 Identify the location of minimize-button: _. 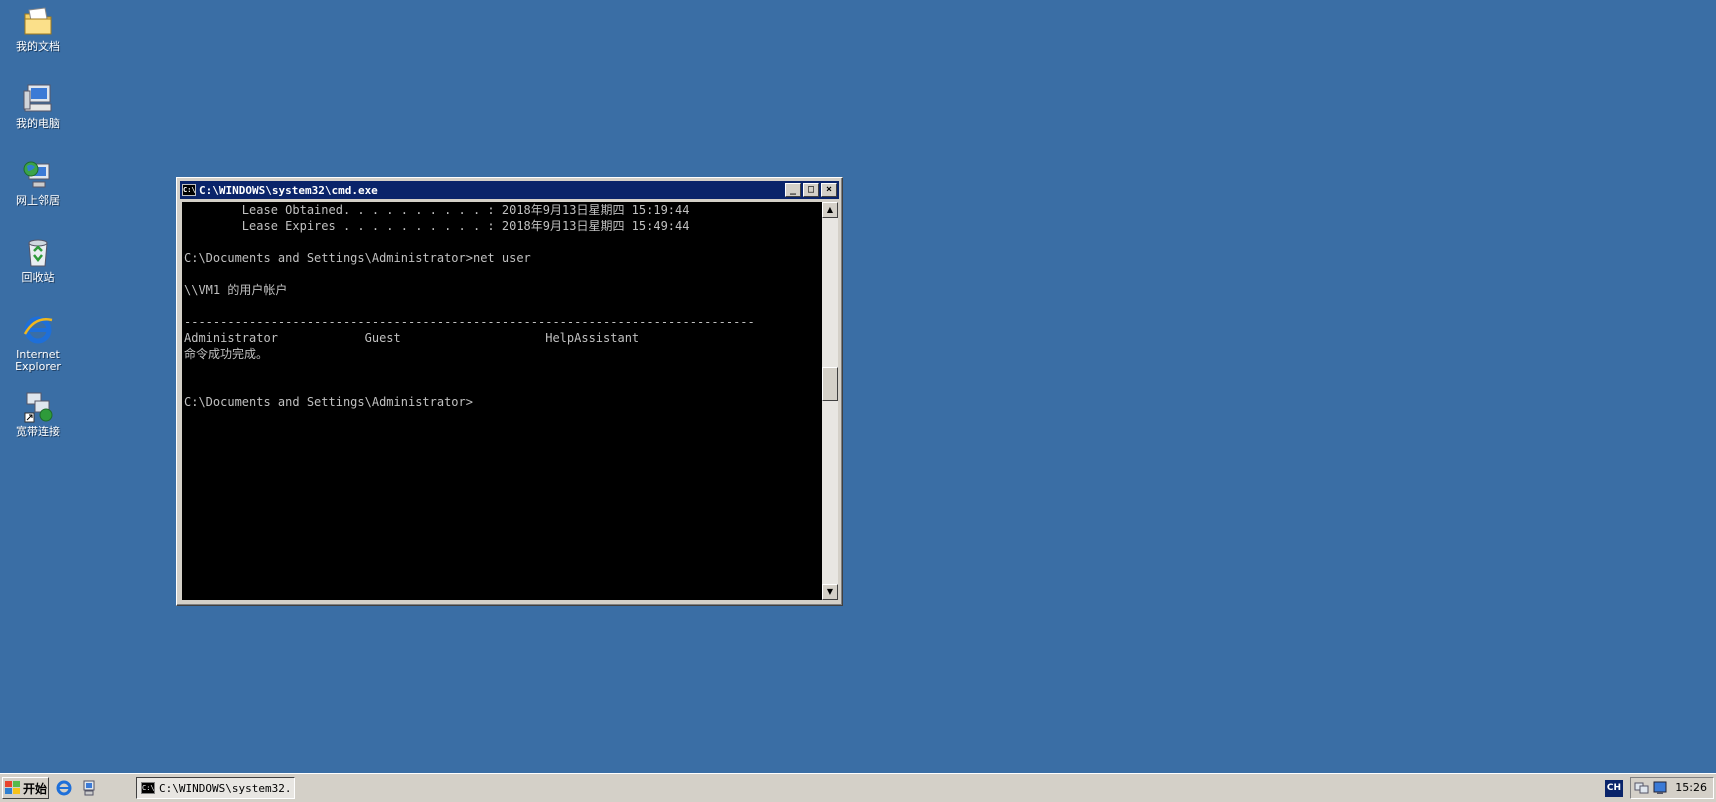
(793, 190).